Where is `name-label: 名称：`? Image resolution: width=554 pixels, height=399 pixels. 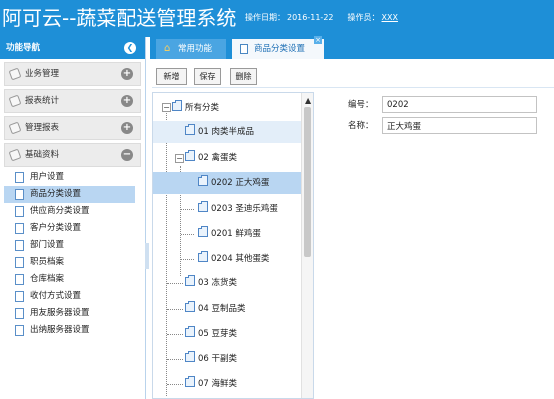 name-label: 名称： is located at coordinates (361, 126).